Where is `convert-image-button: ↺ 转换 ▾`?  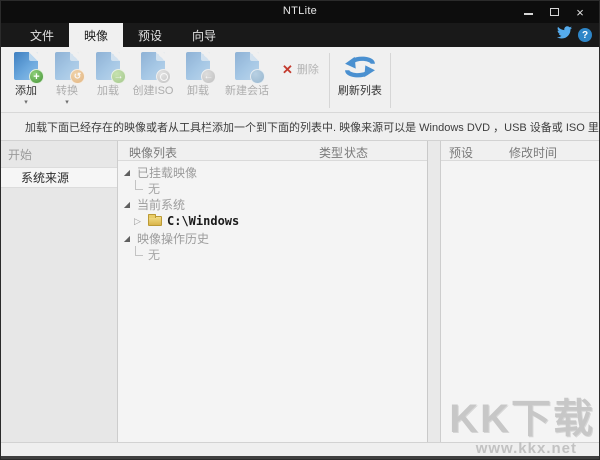 convert-image-button: ↺ 转换 ▾ is located at coordinates (67, 79).